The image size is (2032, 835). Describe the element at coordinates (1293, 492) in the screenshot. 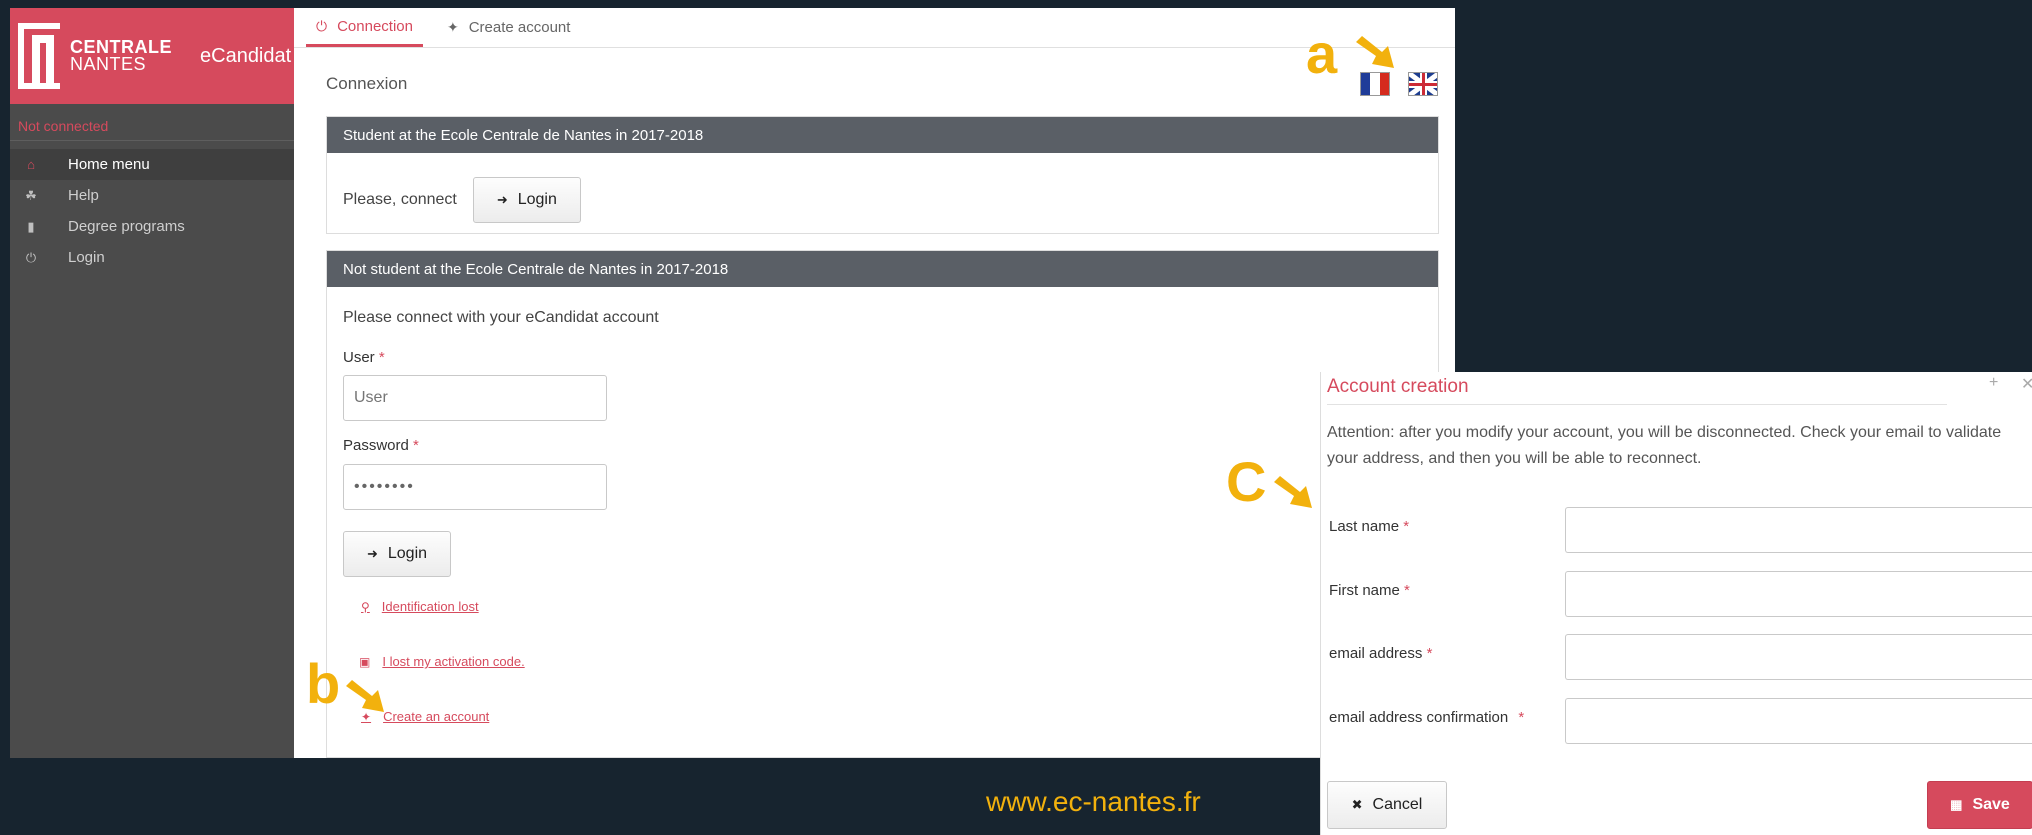

I see `annotation-arrow-c` at that location.